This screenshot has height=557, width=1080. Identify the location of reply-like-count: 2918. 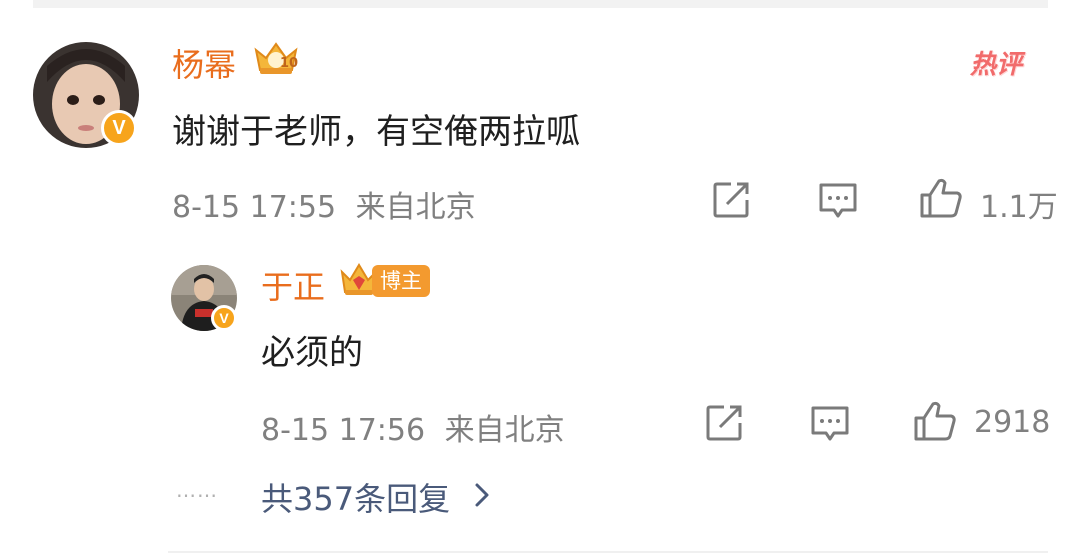
(1012, 422).